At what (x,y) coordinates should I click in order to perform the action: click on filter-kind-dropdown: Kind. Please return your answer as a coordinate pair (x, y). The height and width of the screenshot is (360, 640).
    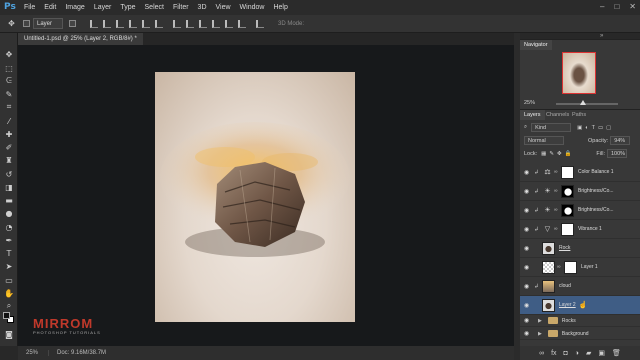
    Looking at the image, I should click on (551, 127).